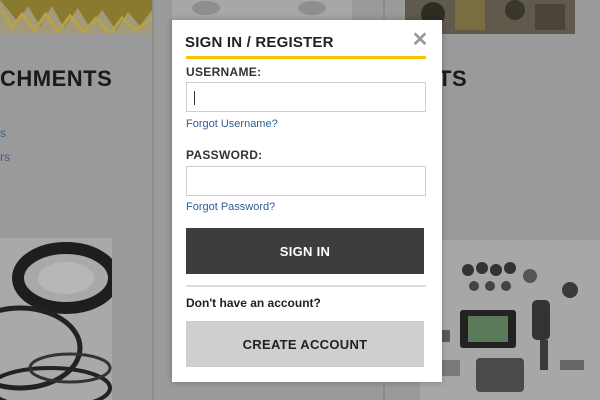  Describe the element at coordinates (56, 79) in the screenshot. I see `attachments-heading: CHMENTS` at that location.